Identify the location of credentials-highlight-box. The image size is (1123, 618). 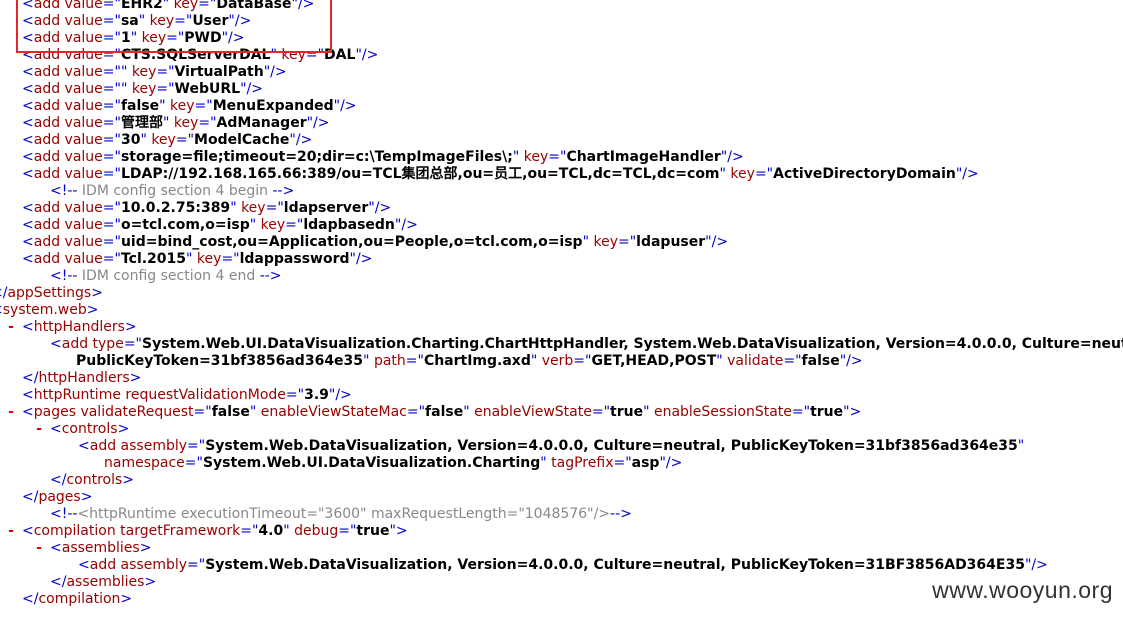
(174, 26).